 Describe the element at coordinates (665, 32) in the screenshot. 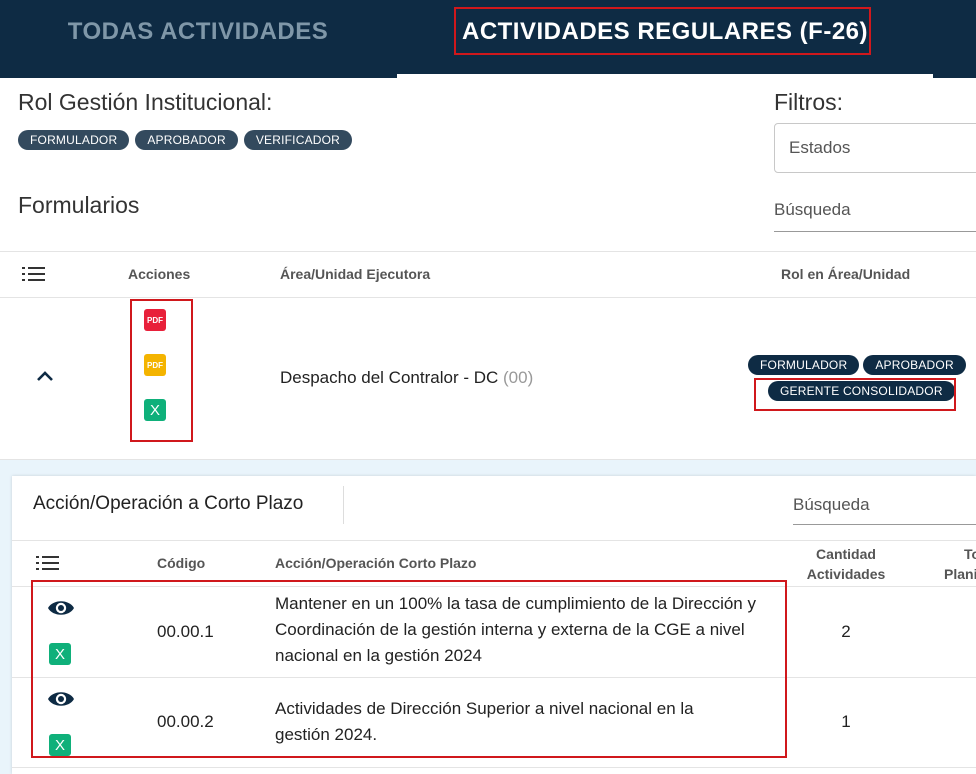

I see `tab-actividades-regulares: ACTIVIDADES REGULARES (F-26)` at that location.